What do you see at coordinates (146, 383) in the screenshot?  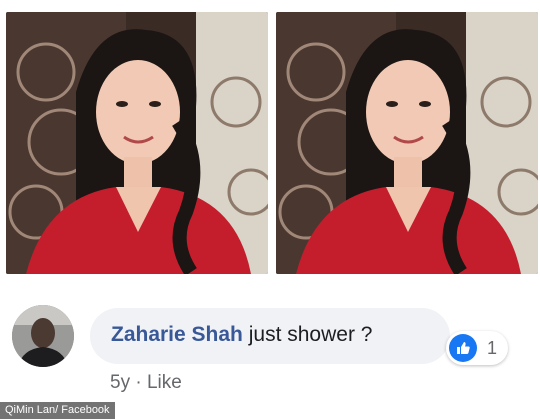 I see `comment-meta: 5y · Like` at bounding box center [146, 383].